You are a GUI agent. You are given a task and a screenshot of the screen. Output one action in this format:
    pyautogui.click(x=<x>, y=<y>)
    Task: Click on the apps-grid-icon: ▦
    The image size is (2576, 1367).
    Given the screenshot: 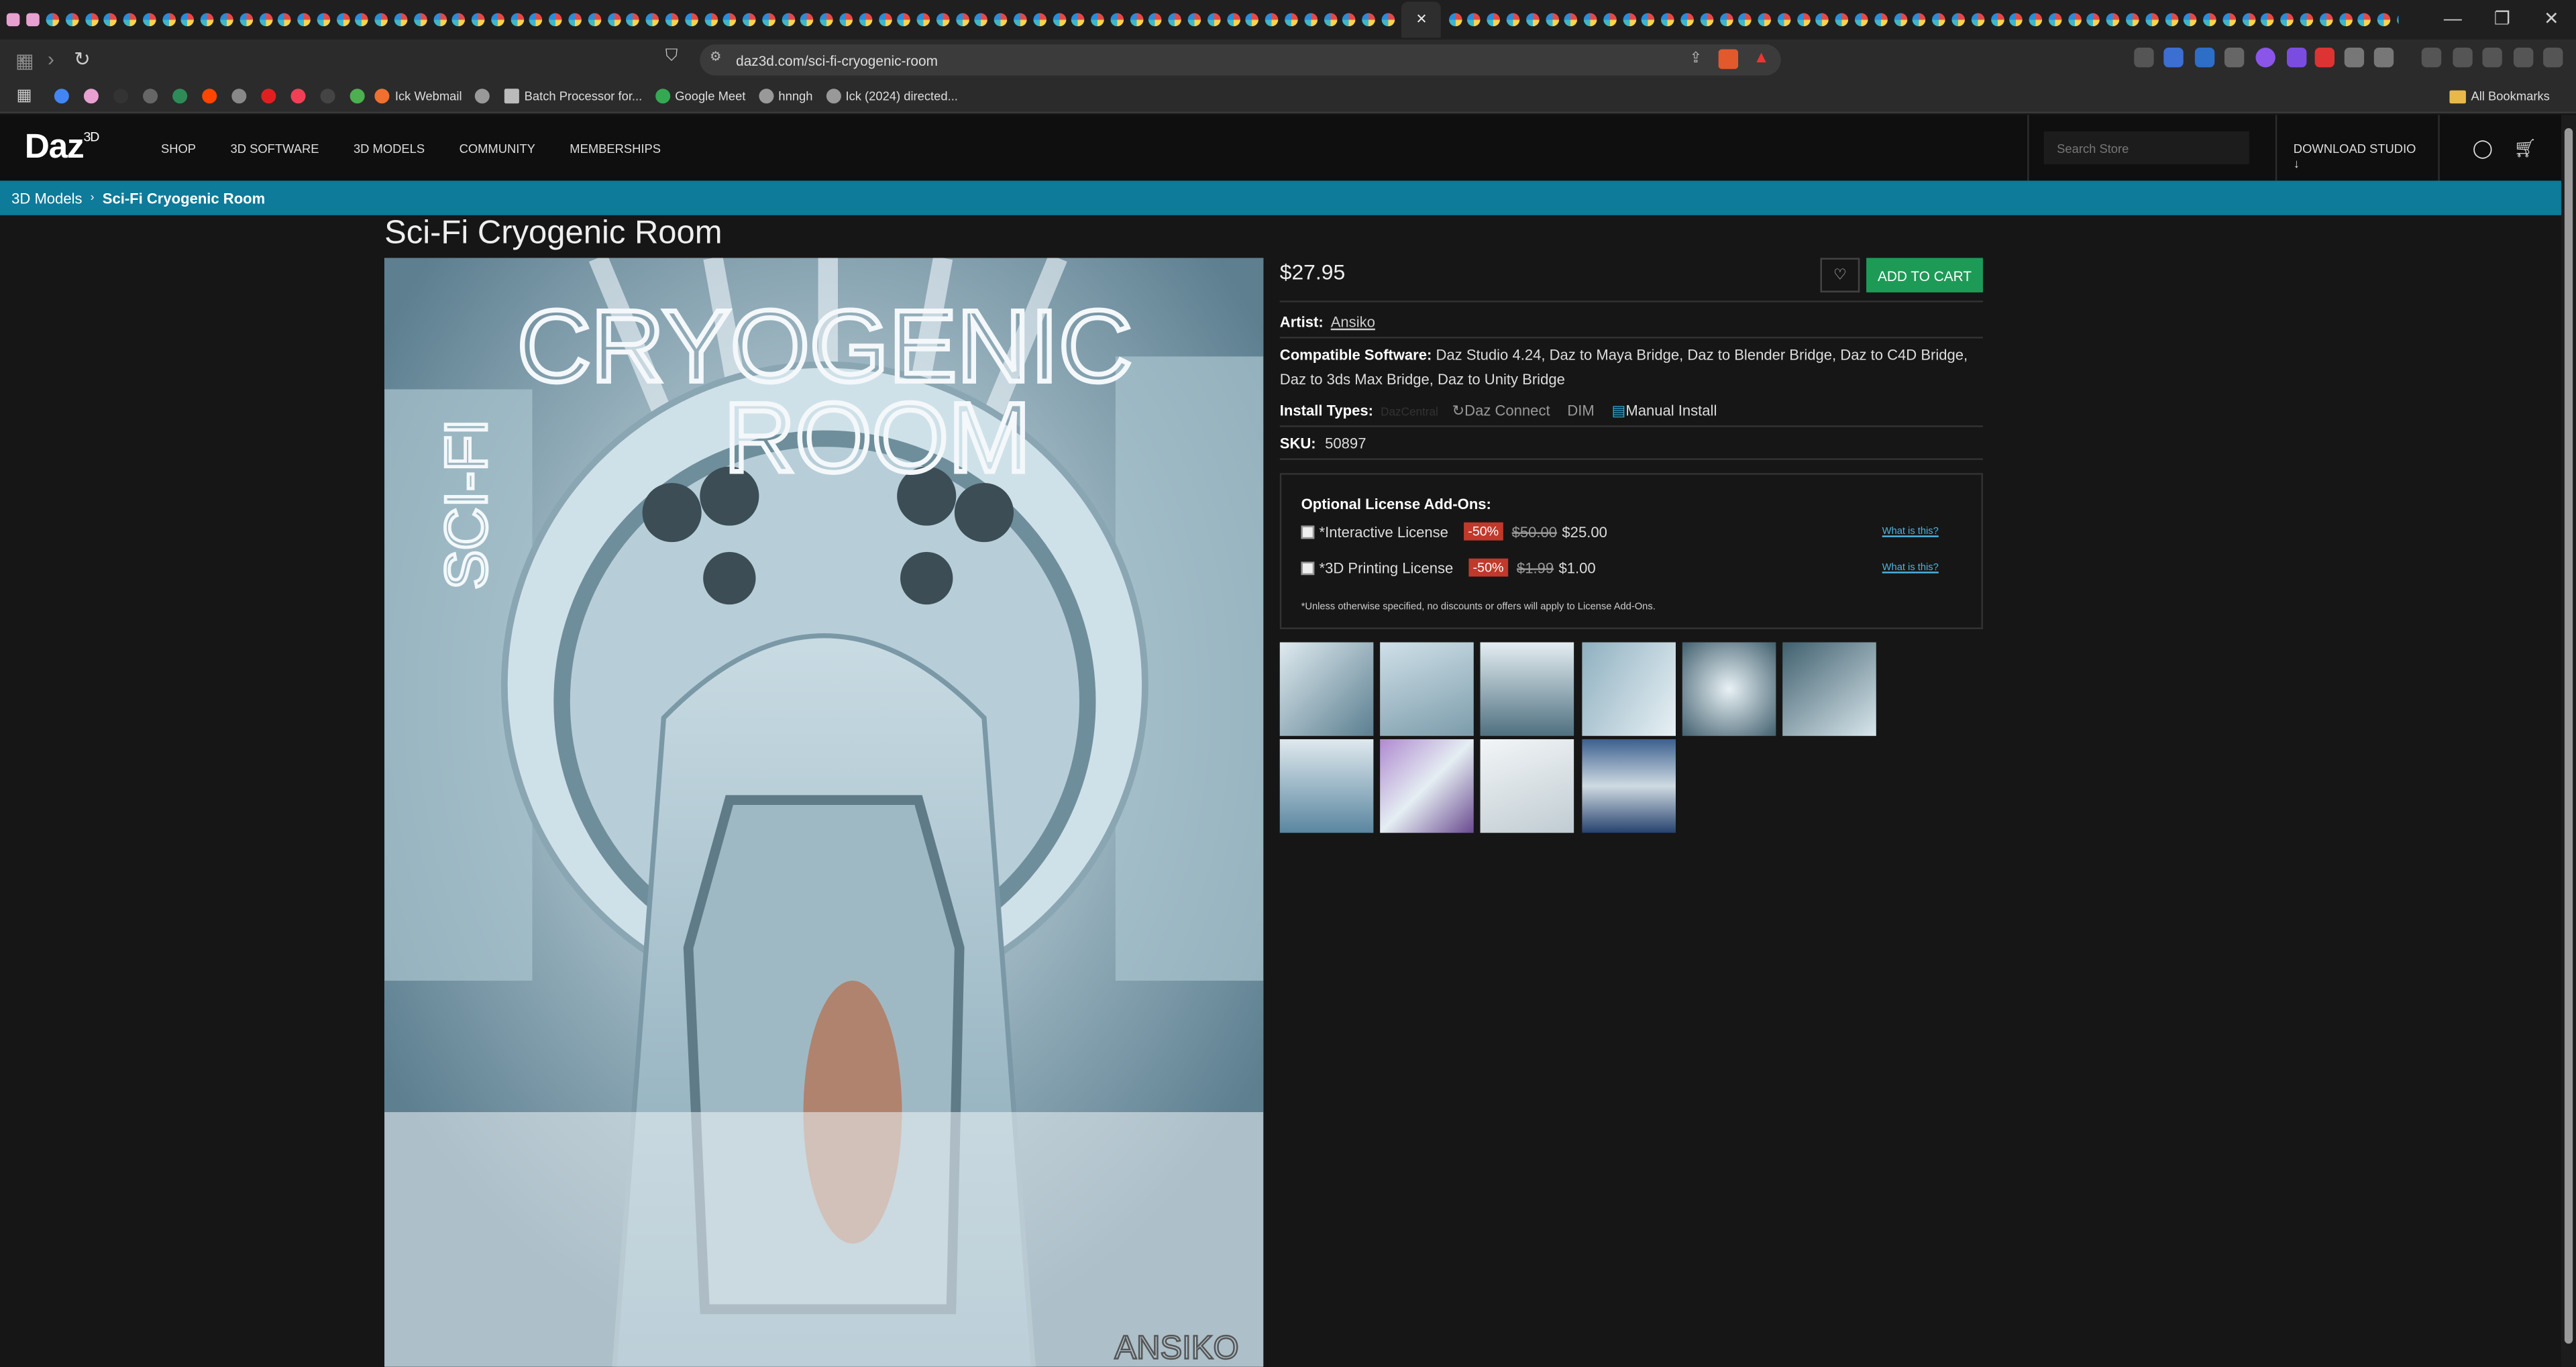 What is the action you would take?
    pyautogui.click(x=24, y=96)
    